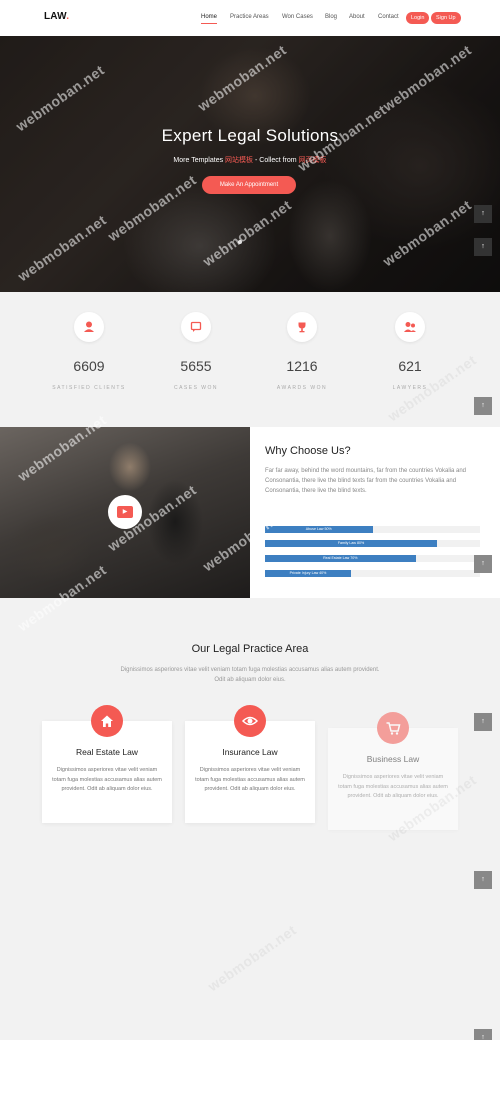  What do you see at coordinates (393, 728) in the screenshot?
I see `cart-icon` at bounding box center [393, 728].